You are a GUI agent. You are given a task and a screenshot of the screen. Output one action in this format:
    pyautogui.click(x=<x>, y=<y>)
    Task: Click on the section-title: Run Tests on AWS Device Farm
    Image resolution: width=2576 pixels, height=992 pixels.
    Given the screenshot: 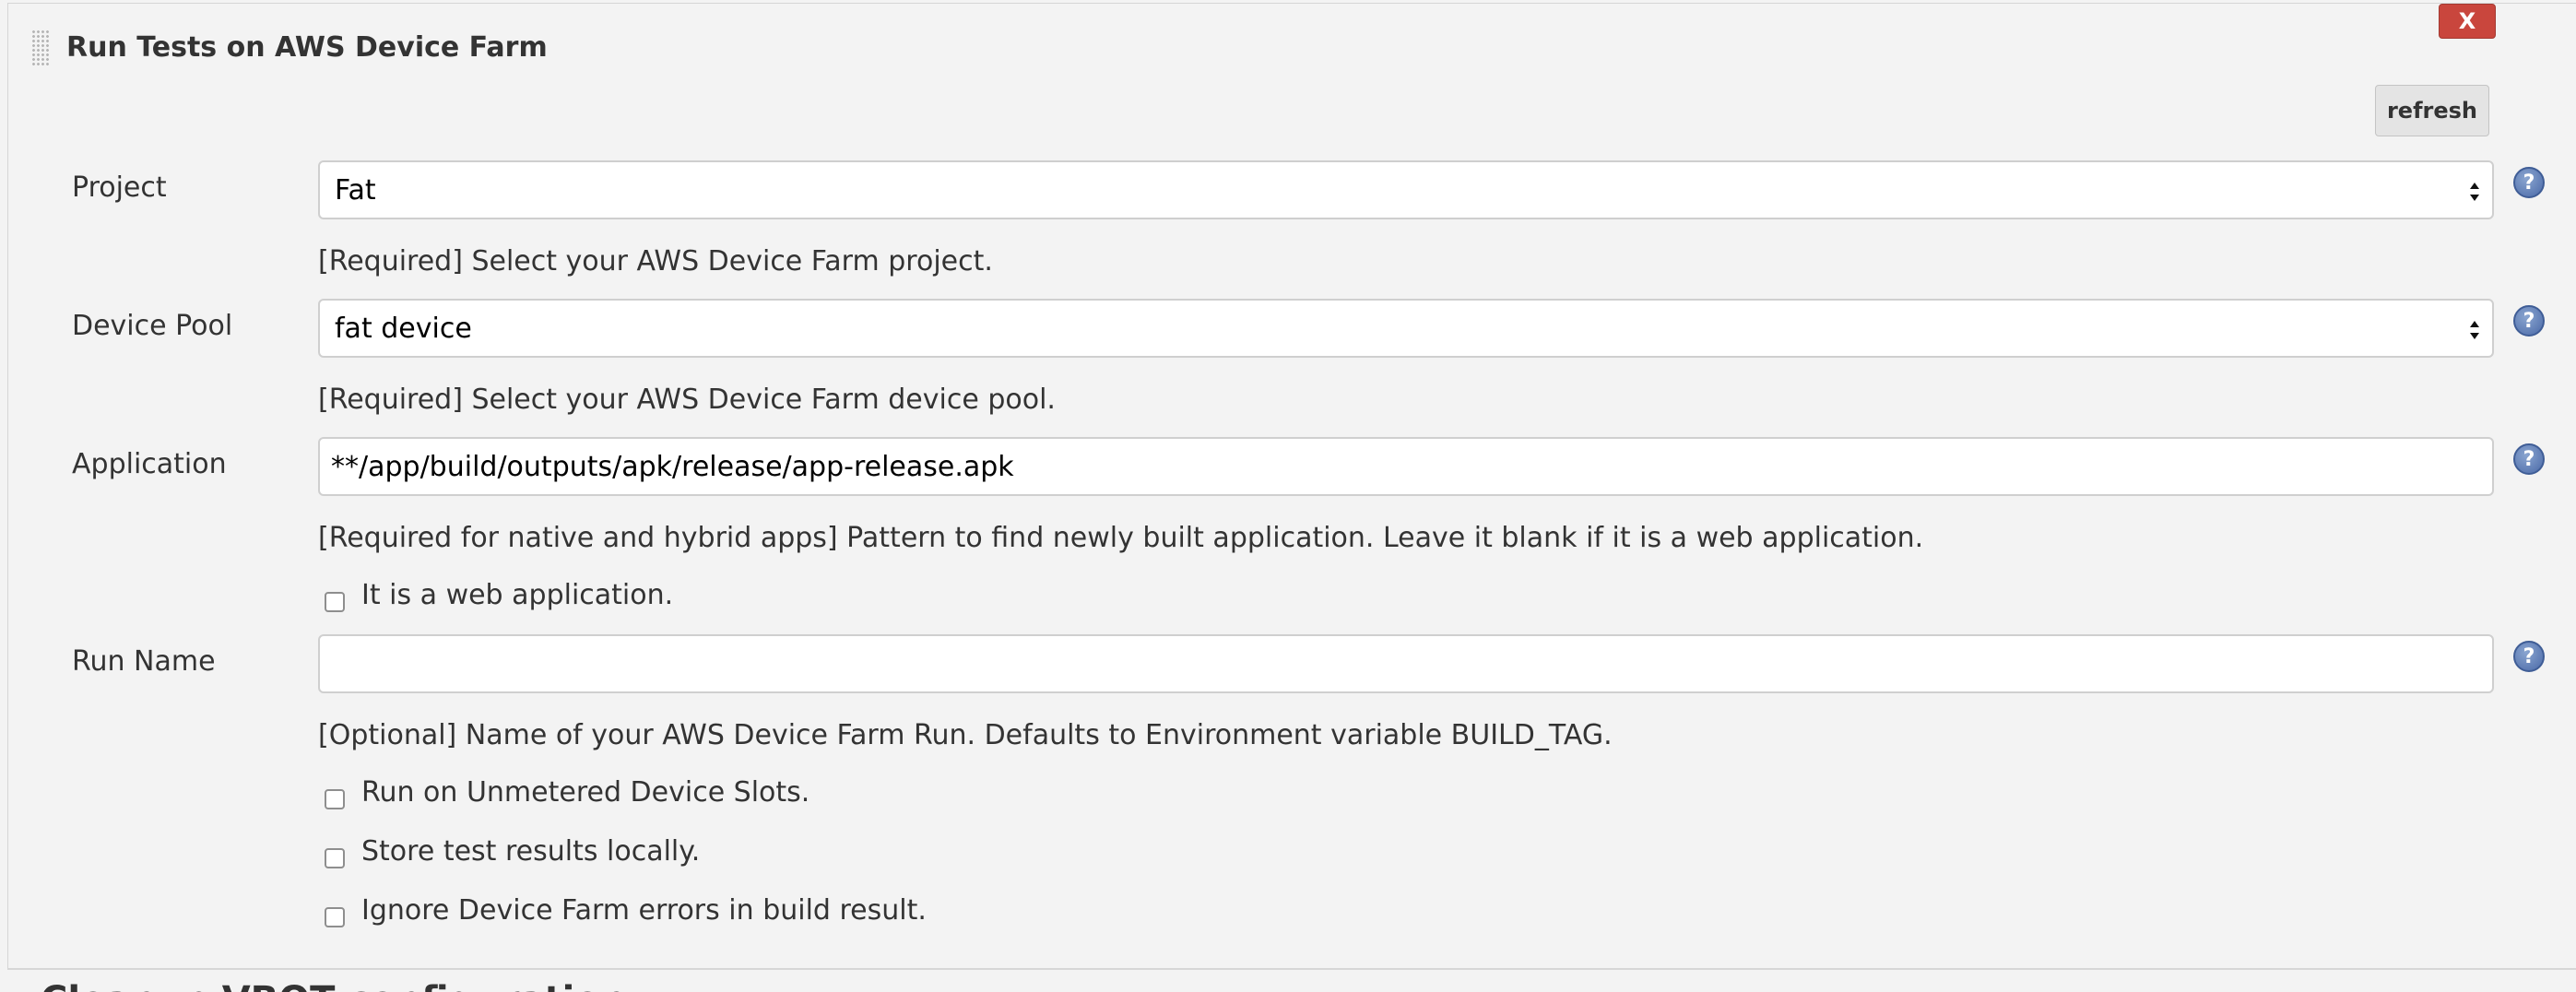 What is the action you would take?
    pyautogui.click(x=307, y=47)
    